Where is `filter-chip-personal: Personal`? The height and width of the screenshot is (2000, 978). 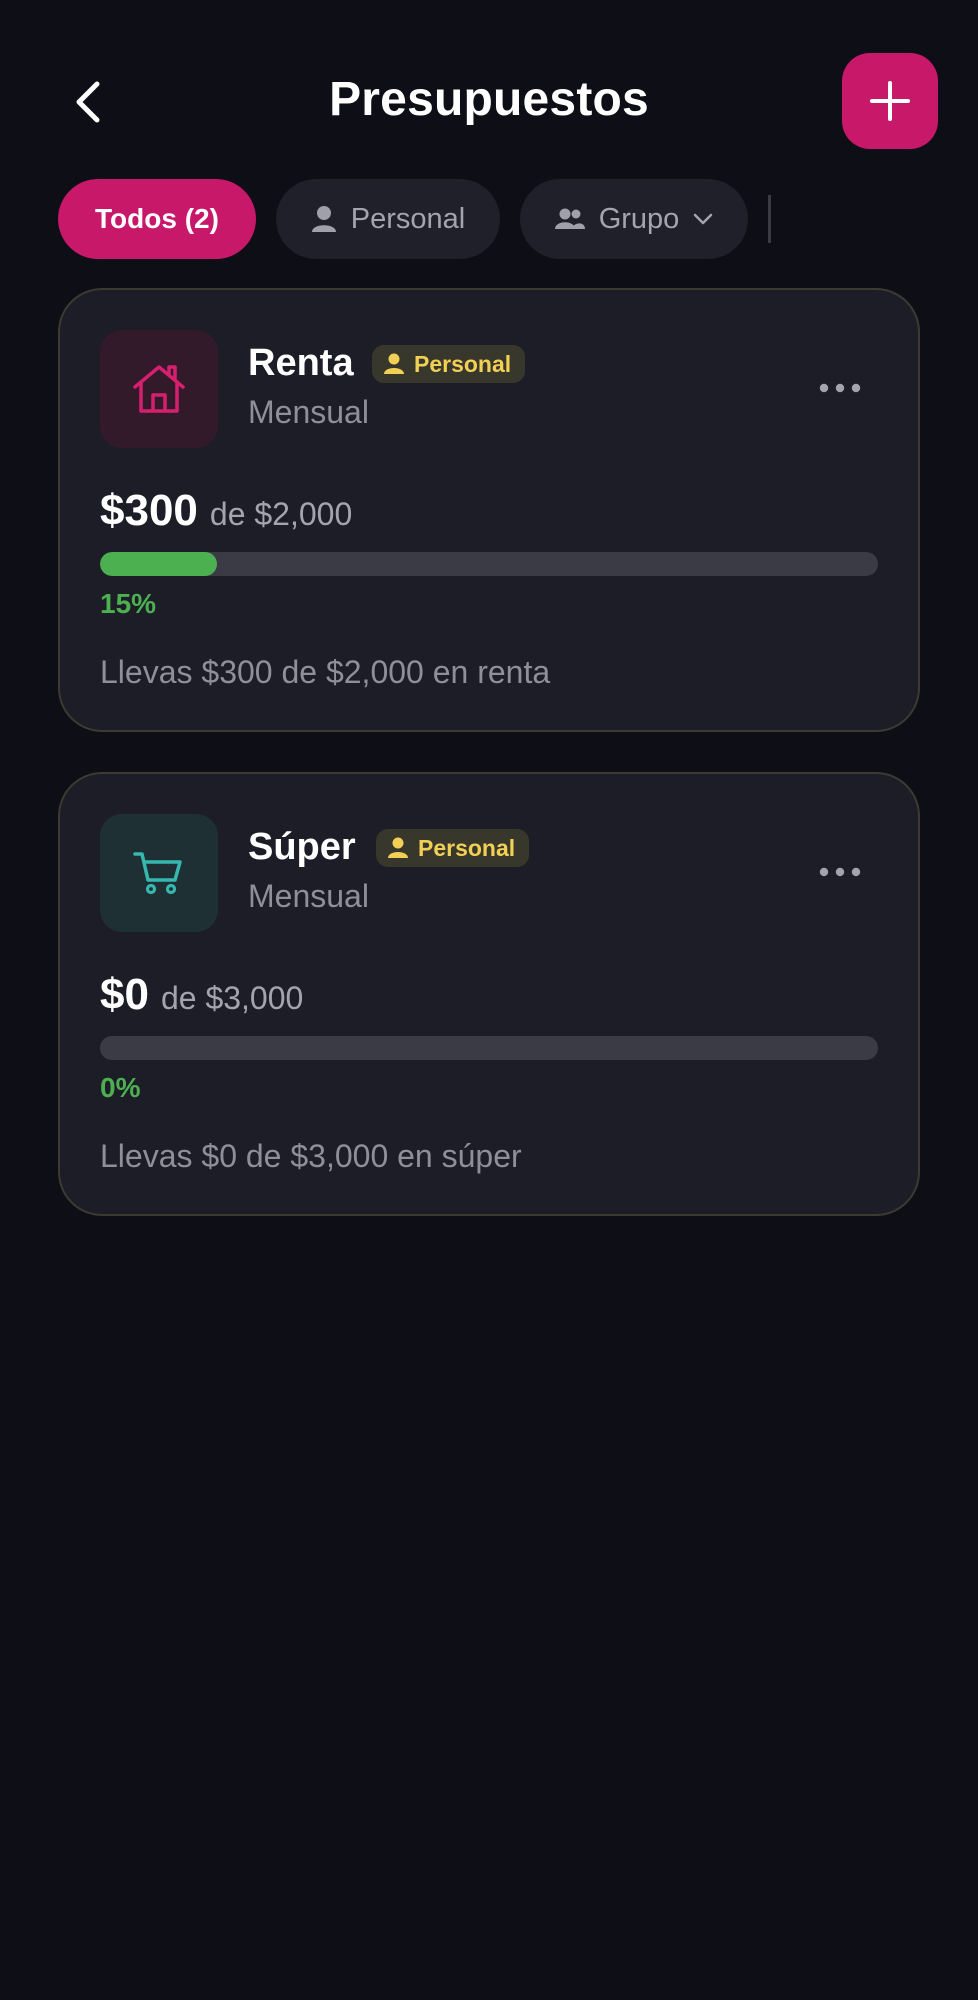
filter-chip-personal: Personal is located at coordinates (388, 219).